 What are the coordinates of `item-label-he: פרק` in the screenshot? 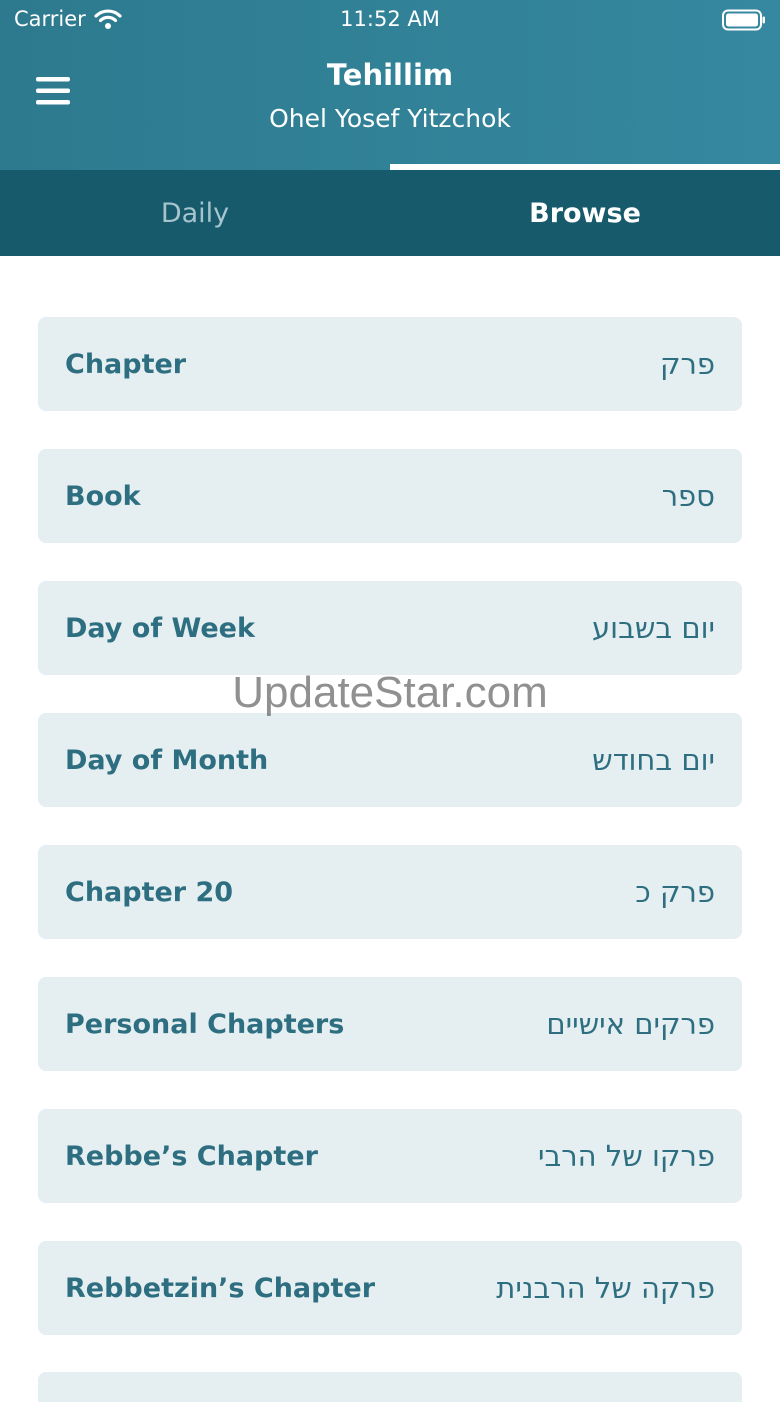 It's located at (687, 364).